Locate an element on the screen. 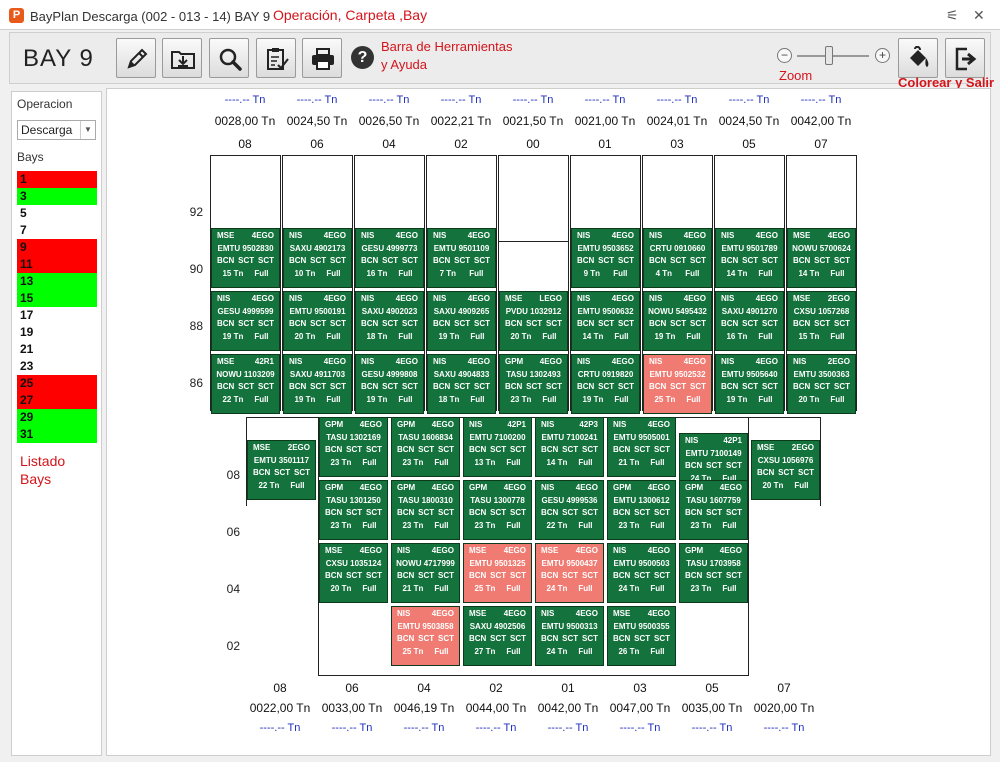  container-cell: GPM 4EGO TASU 1800310 BCN SCT SCT 23 Tn Full is located at coordinates (425, 510).